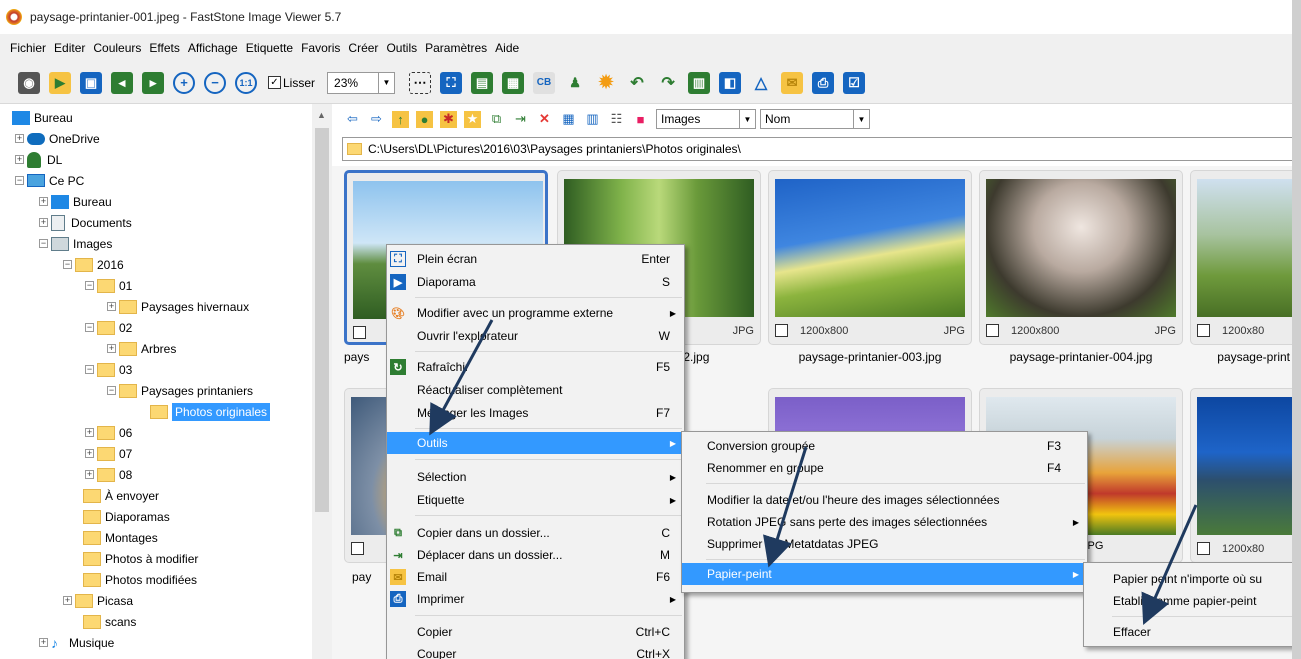 This screenshot has width=1301, height=659. Describe the element at coordinates (57, 138) in the screenshot. I see `tree-item-onedrive: + OneDrive` at that location.